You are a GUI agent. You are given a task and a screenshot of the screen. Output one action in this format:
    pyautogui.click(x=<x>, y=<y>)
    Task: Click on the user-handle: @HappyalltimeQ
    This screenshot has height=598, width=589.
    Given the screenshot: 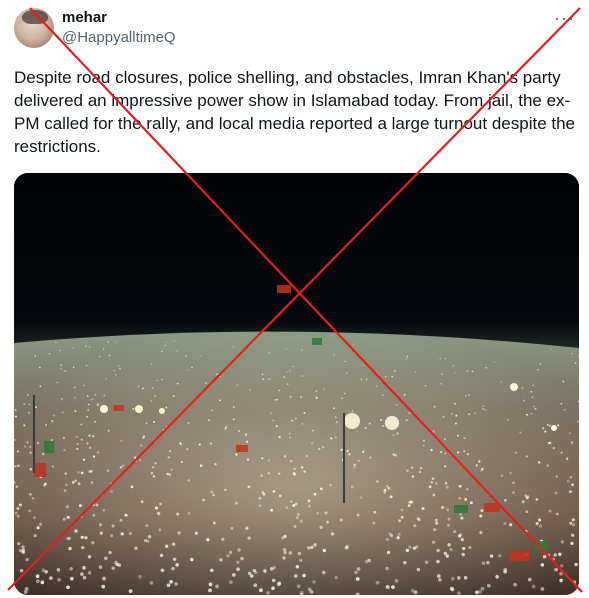 What is the action you would take?
    pyautogui.click(x=119, y=38)
    